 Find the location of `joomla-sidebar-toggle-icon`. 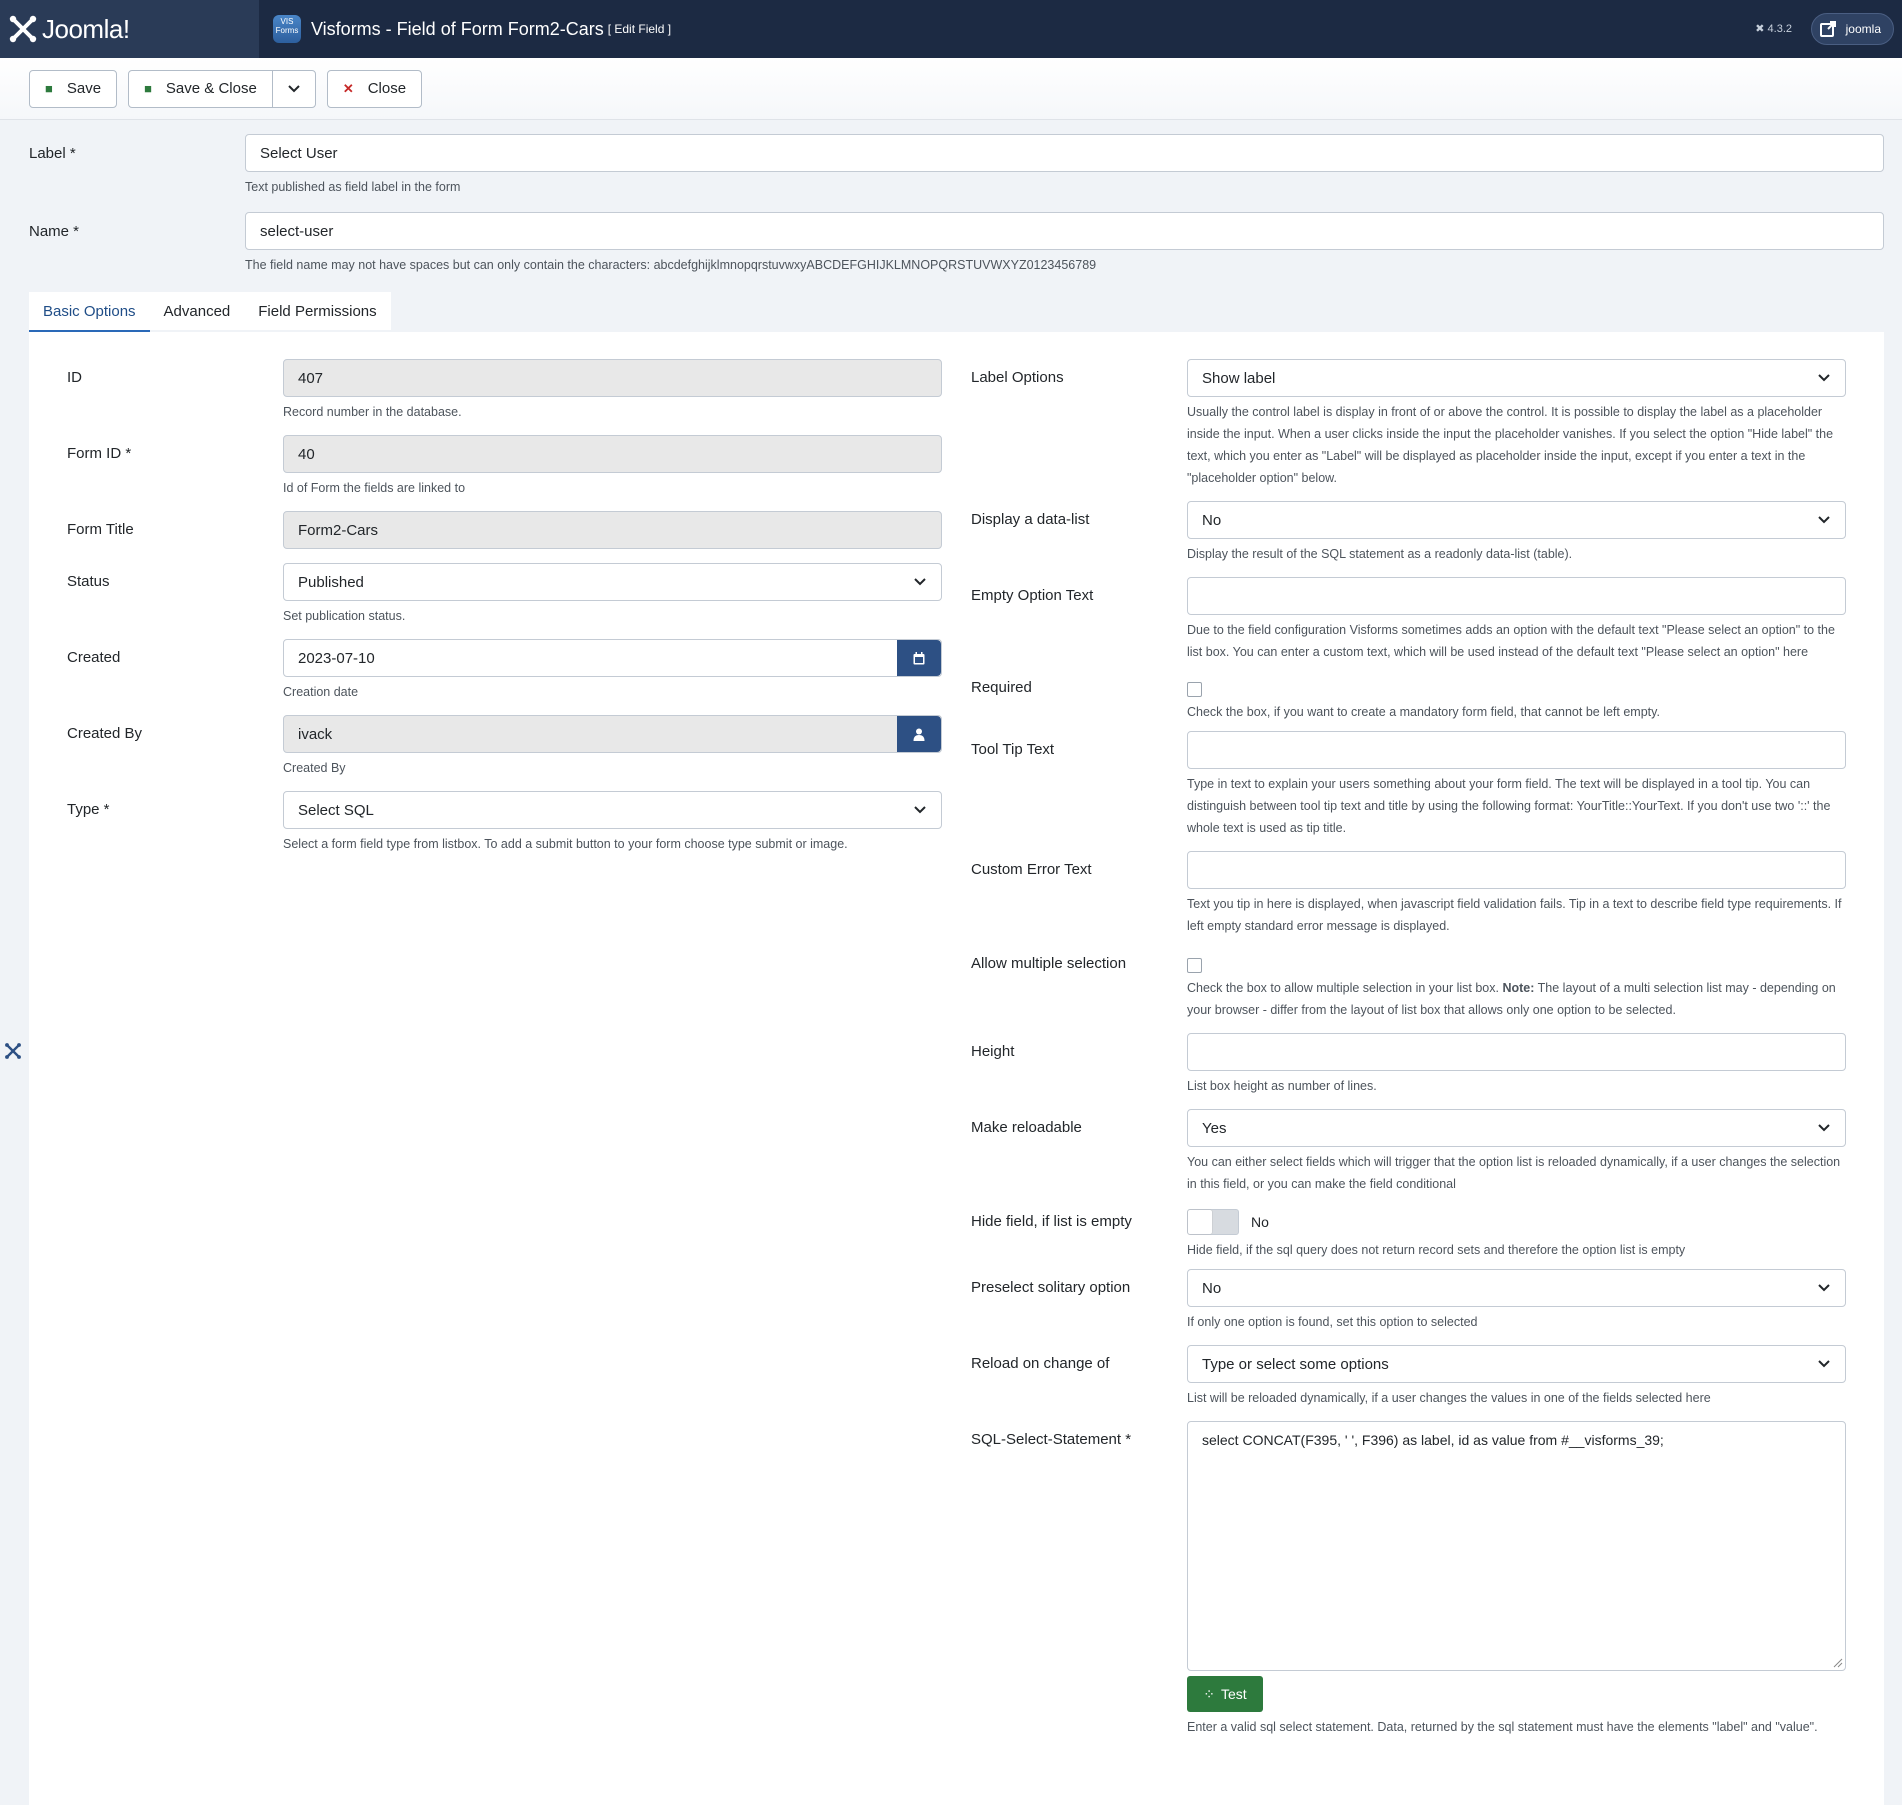

joomla-sidebar-toggle-icon is located at coordinates (13, 1051).